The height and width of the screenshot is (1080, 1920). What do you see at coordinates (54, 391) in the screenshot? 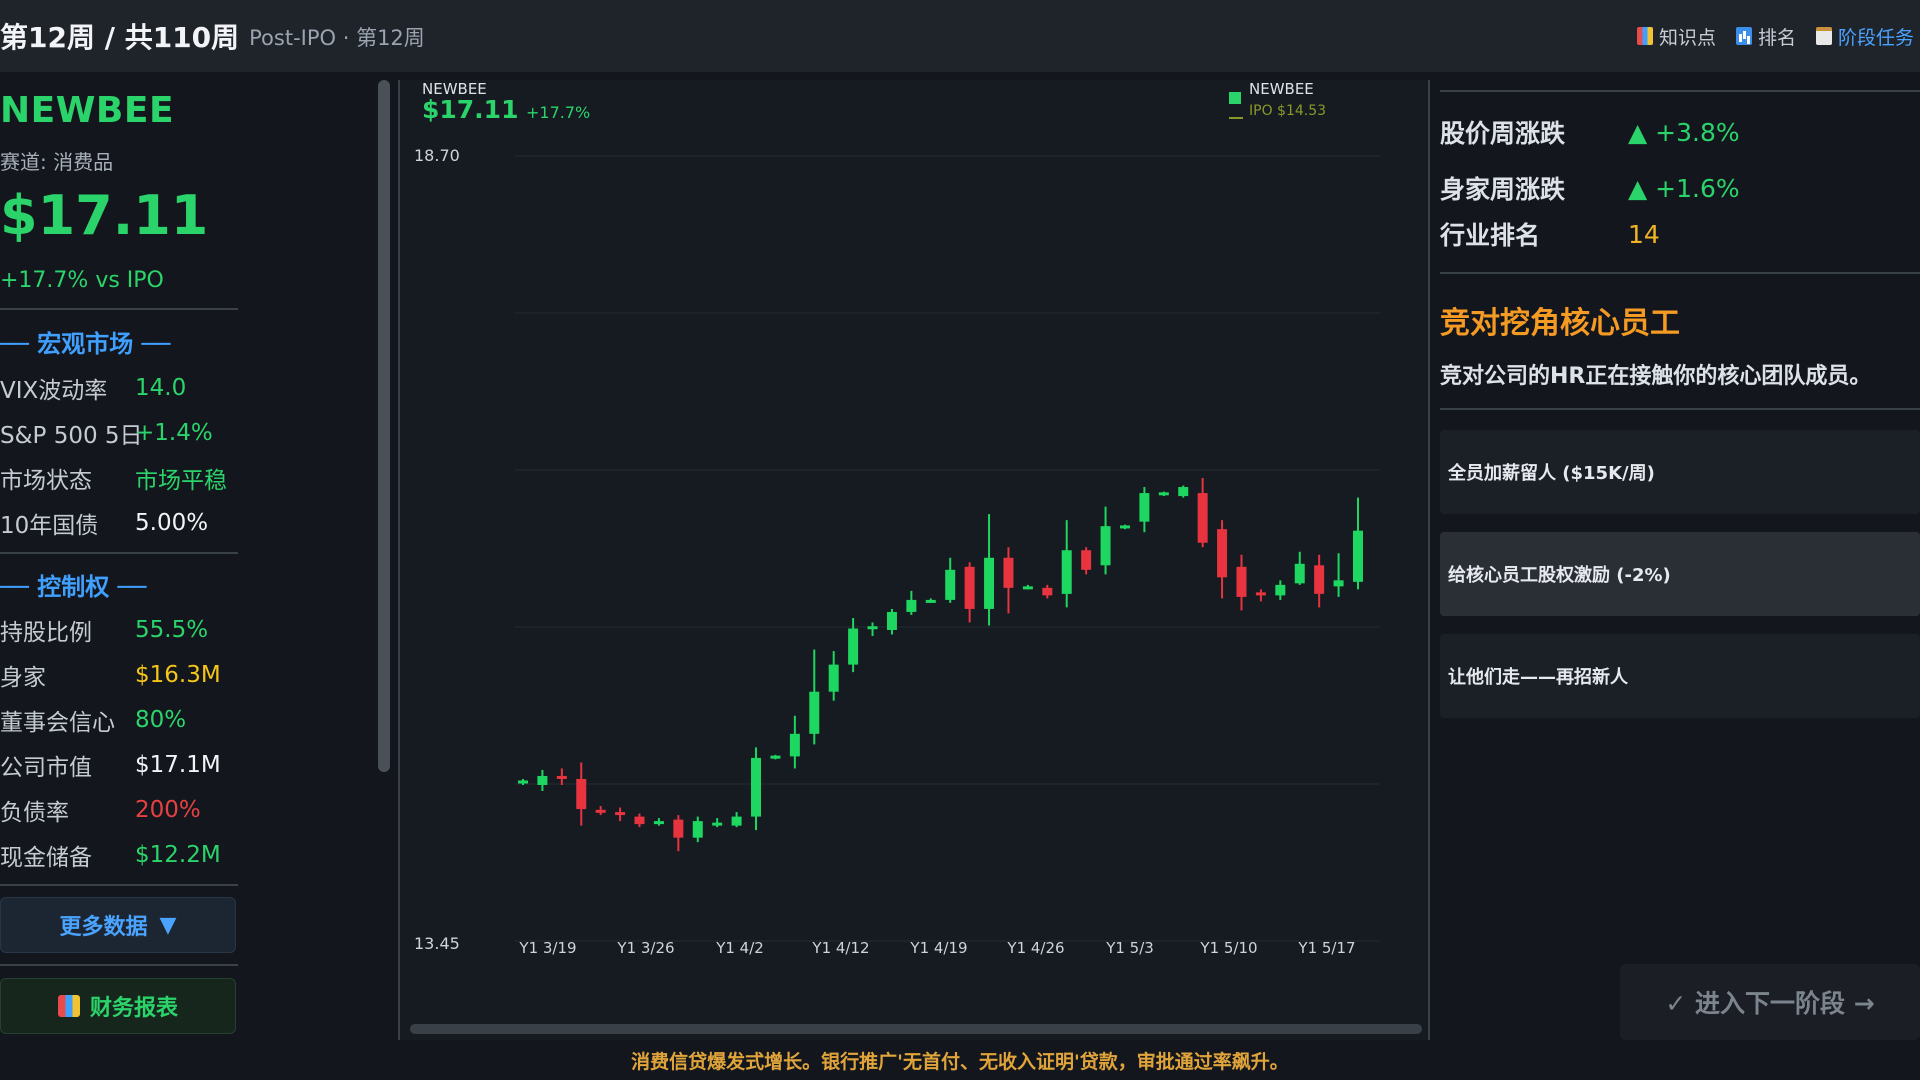
I see `macro-stat-label: VIX波动率` at bounding box center [54, 391].